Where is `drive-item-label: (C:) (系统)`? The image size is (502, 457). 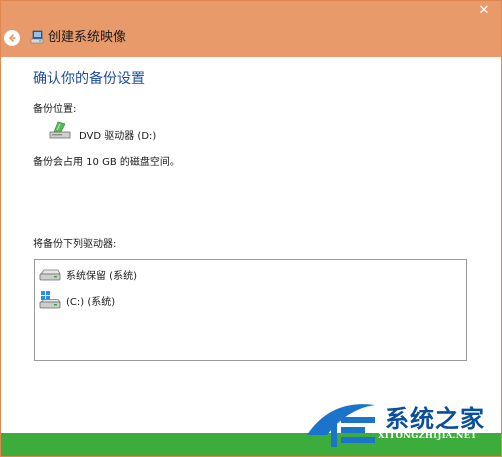
drive-item-label: (C:) (系统) is located at coordinates (91, 302).